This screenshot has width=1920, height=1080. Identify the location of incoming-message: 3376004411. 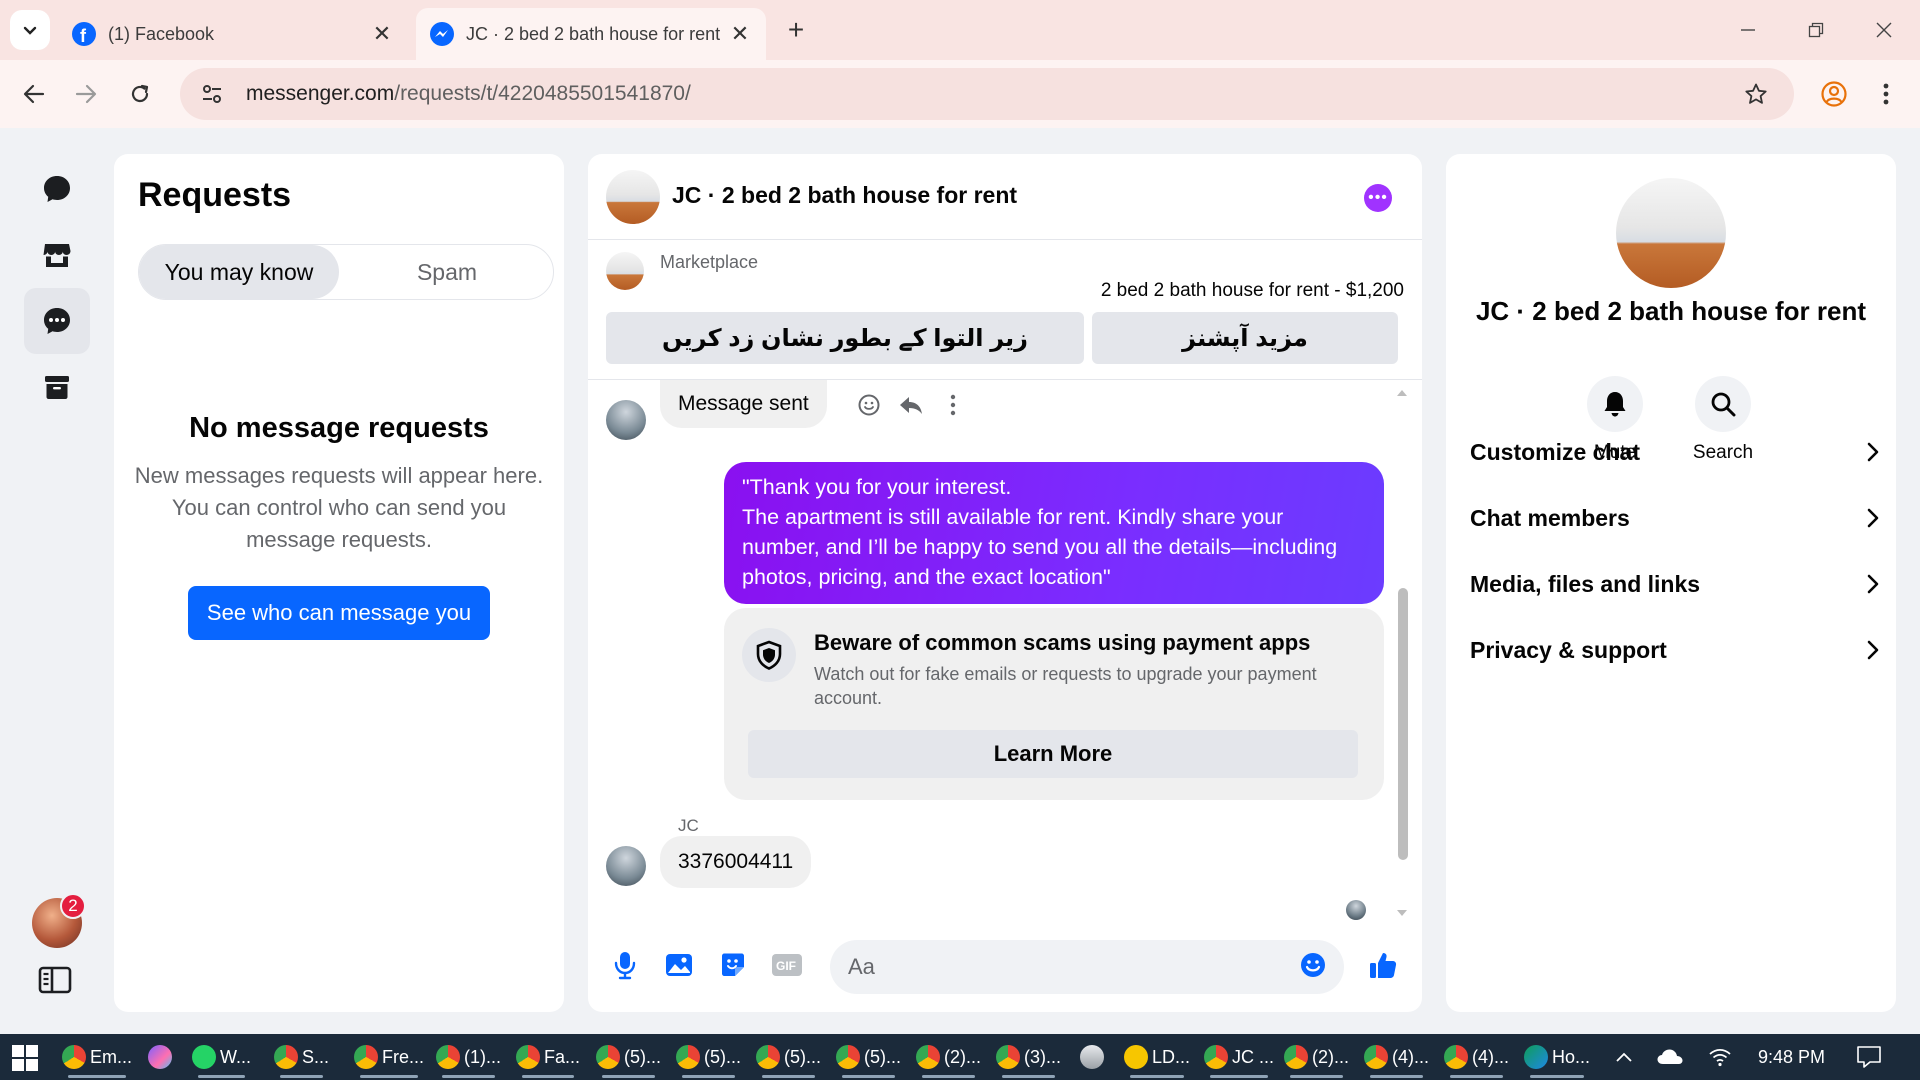
(736, 862).